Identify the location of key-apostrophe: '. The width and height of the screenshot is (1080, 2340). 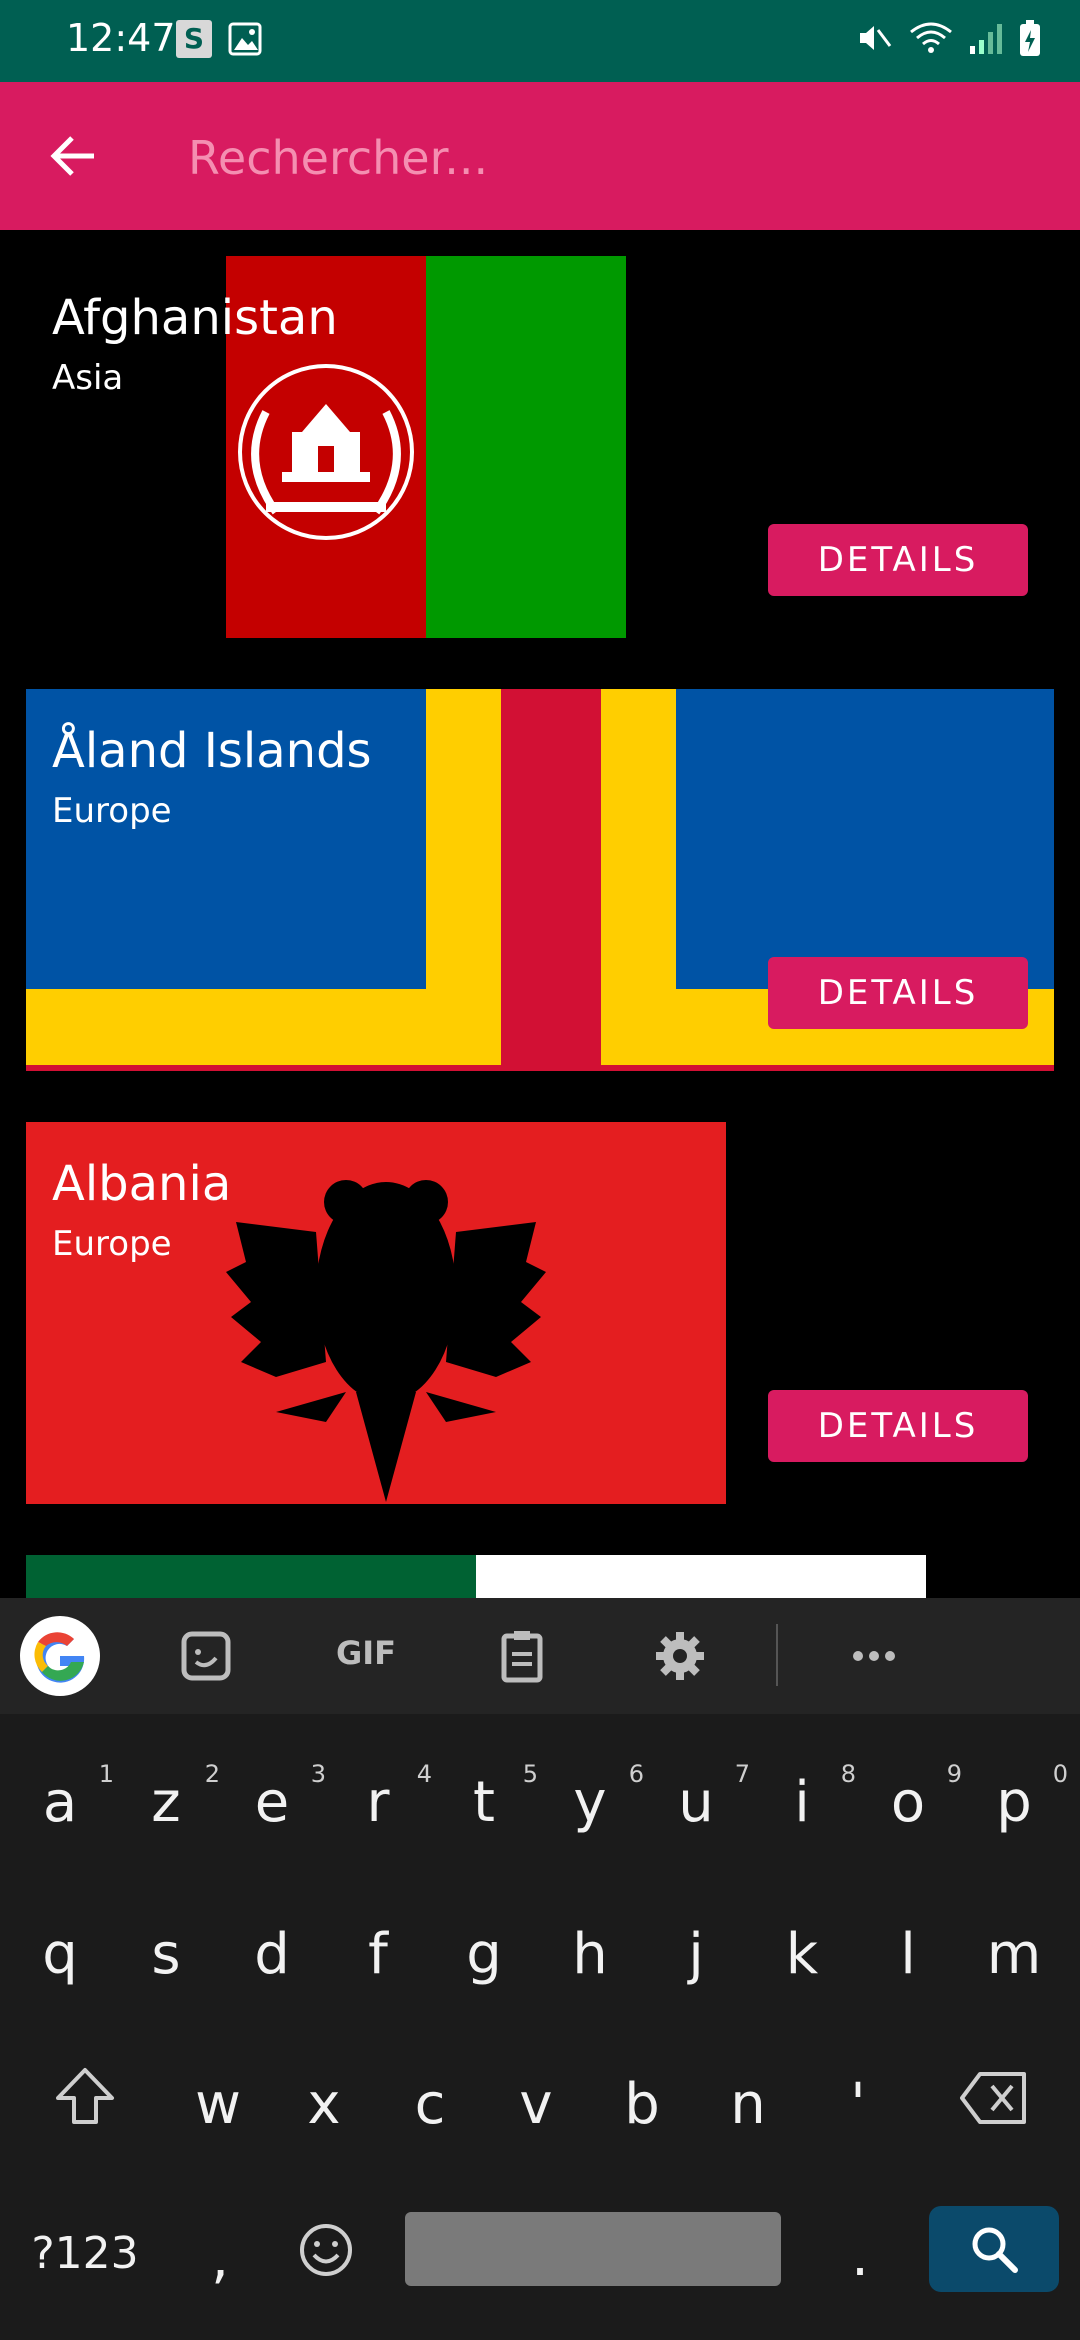
(858, 2104).